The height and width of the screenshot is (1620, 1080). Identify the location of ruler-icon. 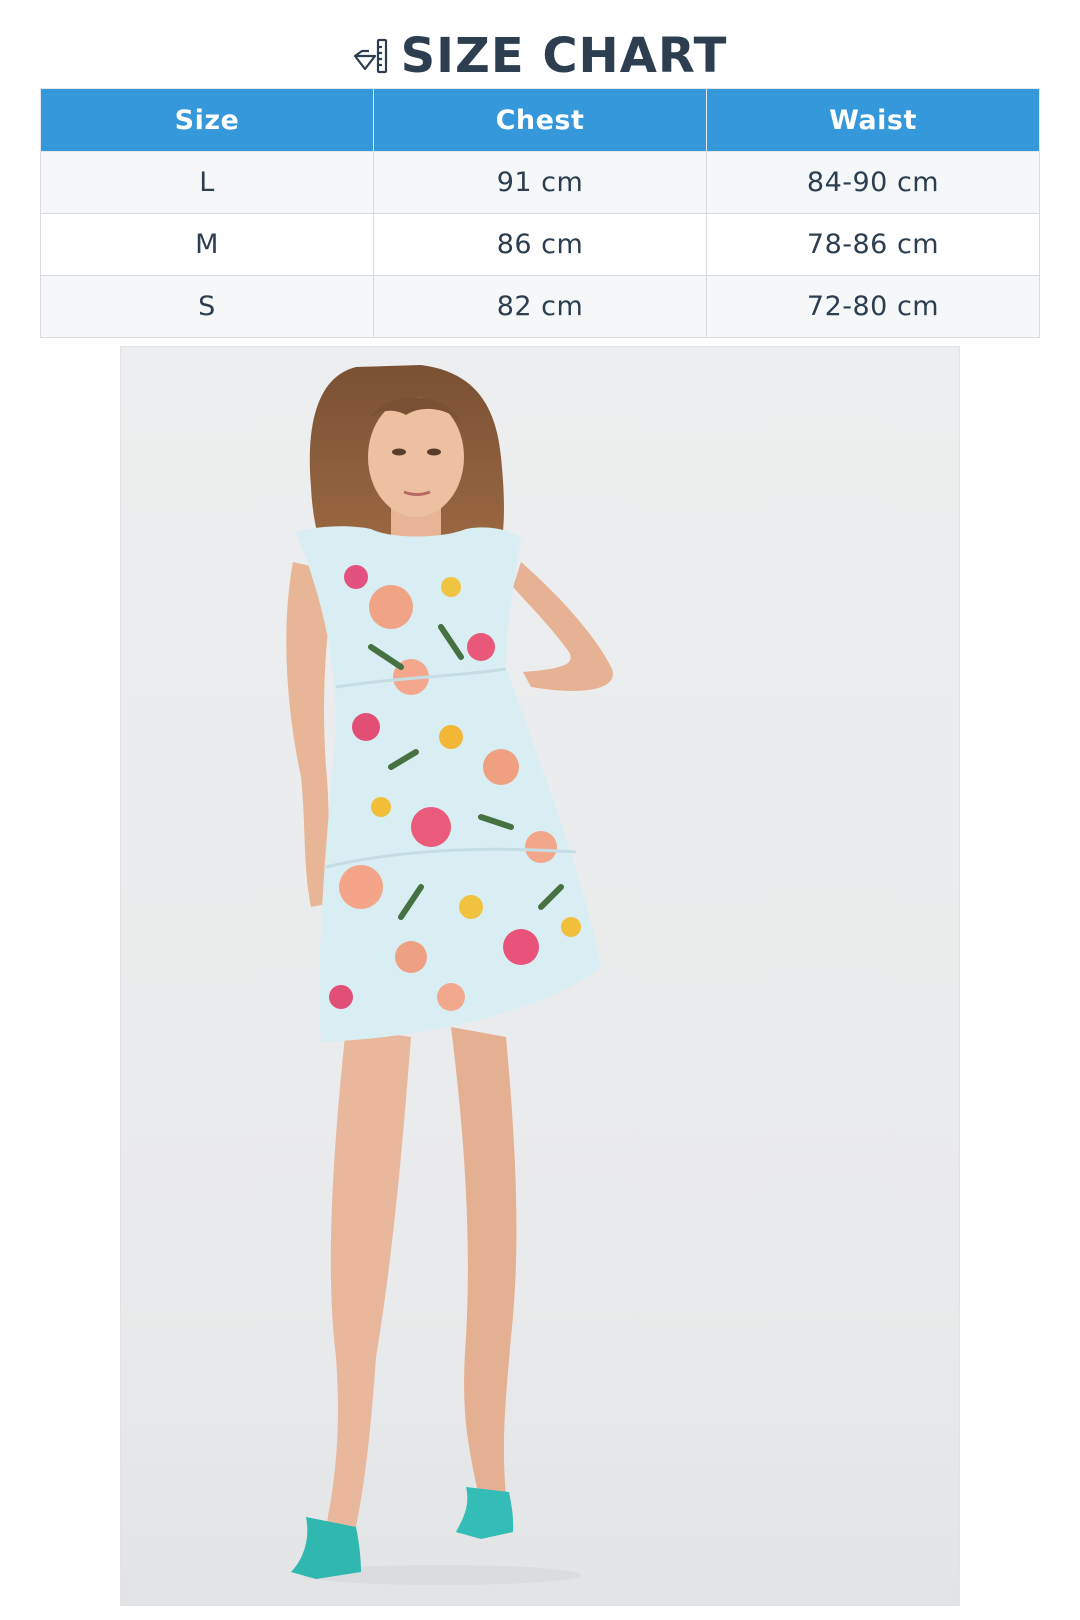
(371, 56).